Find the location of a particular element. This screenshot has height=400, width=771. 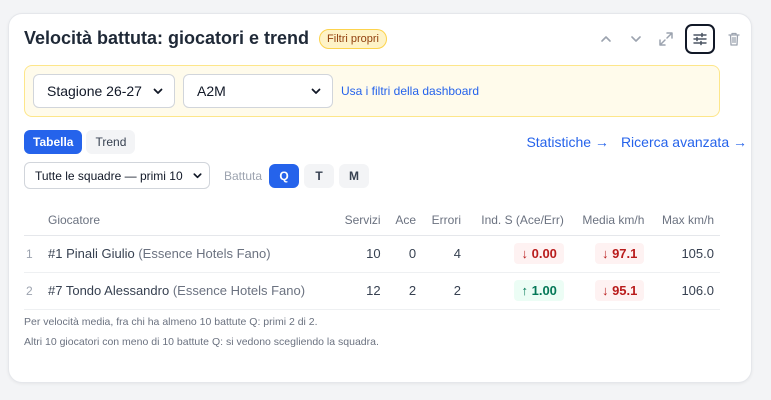

arrow-up-icon: ↑ is located at coordinates (524, 290).